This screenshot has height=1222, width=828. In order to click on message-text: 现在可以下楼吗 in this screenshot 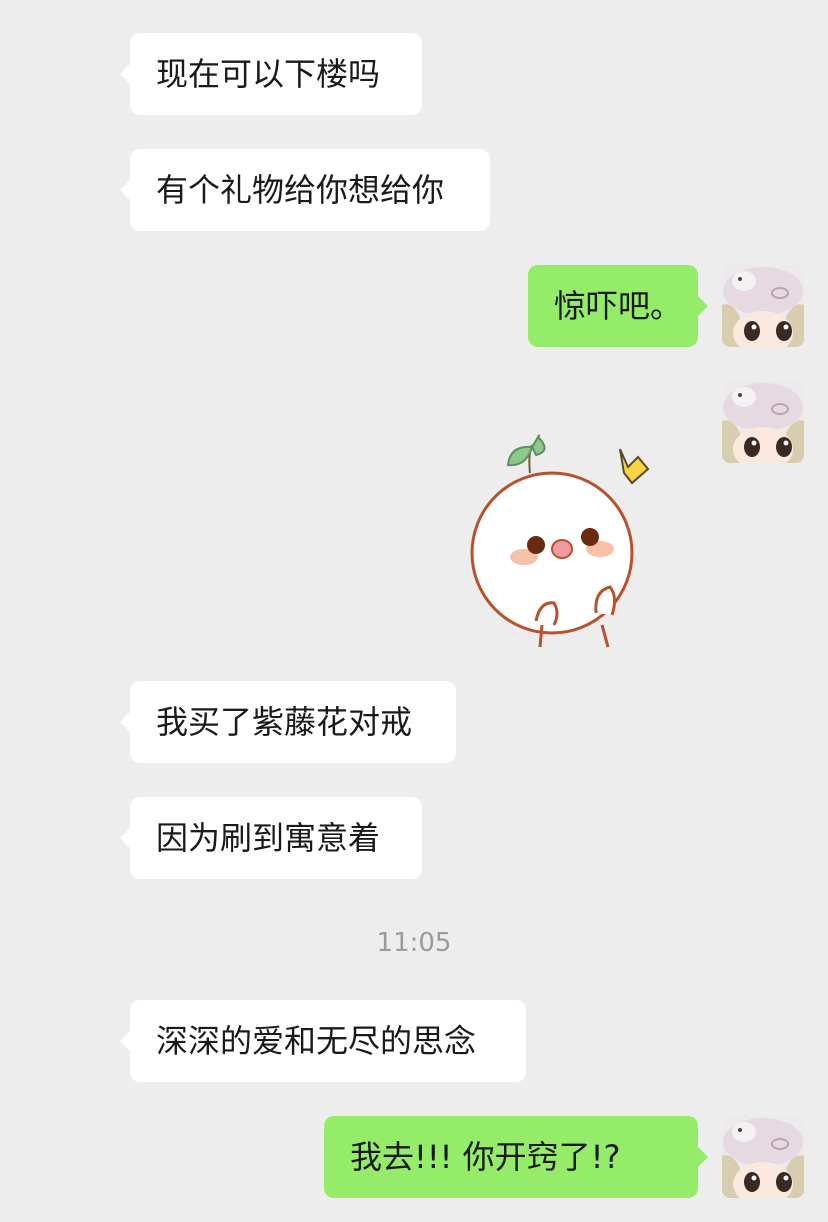, I will do `click(268, 74)`.